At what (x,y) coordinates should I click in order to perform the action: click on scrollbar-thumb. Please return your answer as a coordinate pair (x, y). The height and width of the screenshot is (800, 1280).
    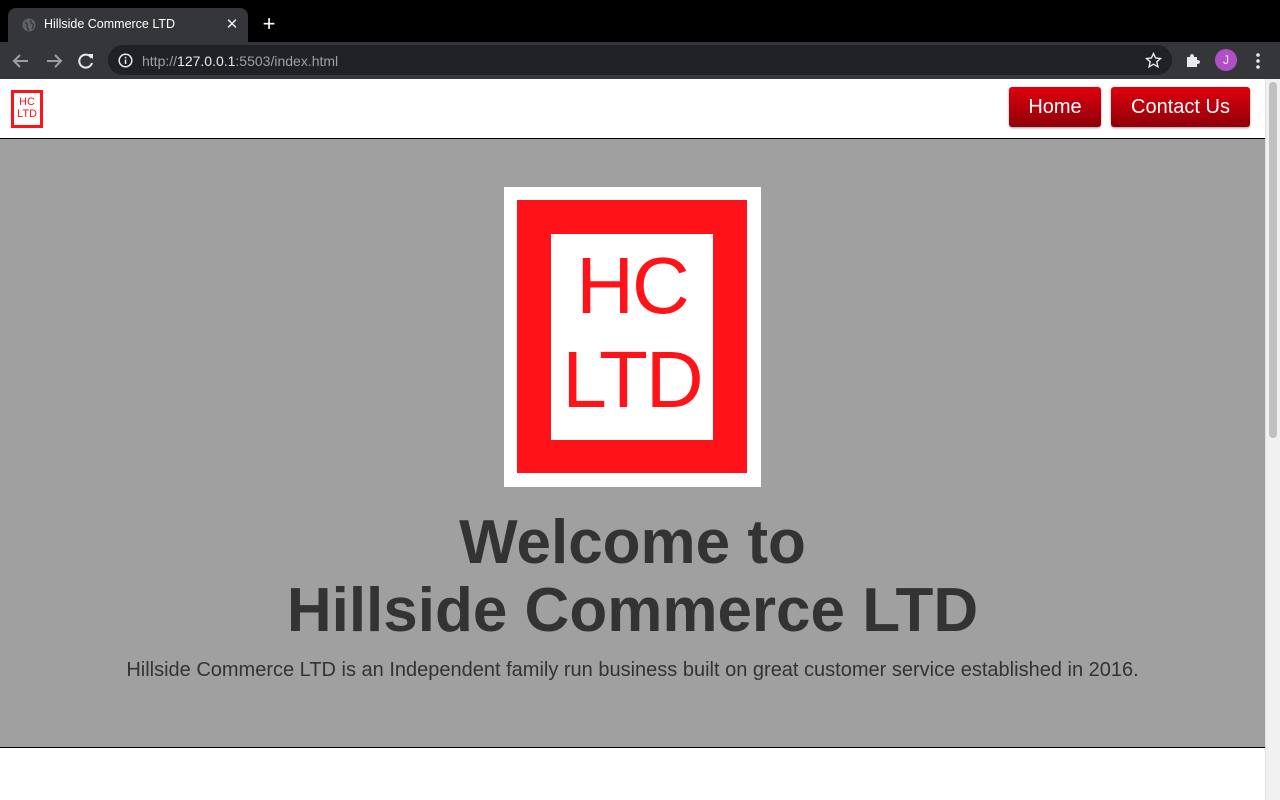
    Looking at the image, I should click on (1273, 260).